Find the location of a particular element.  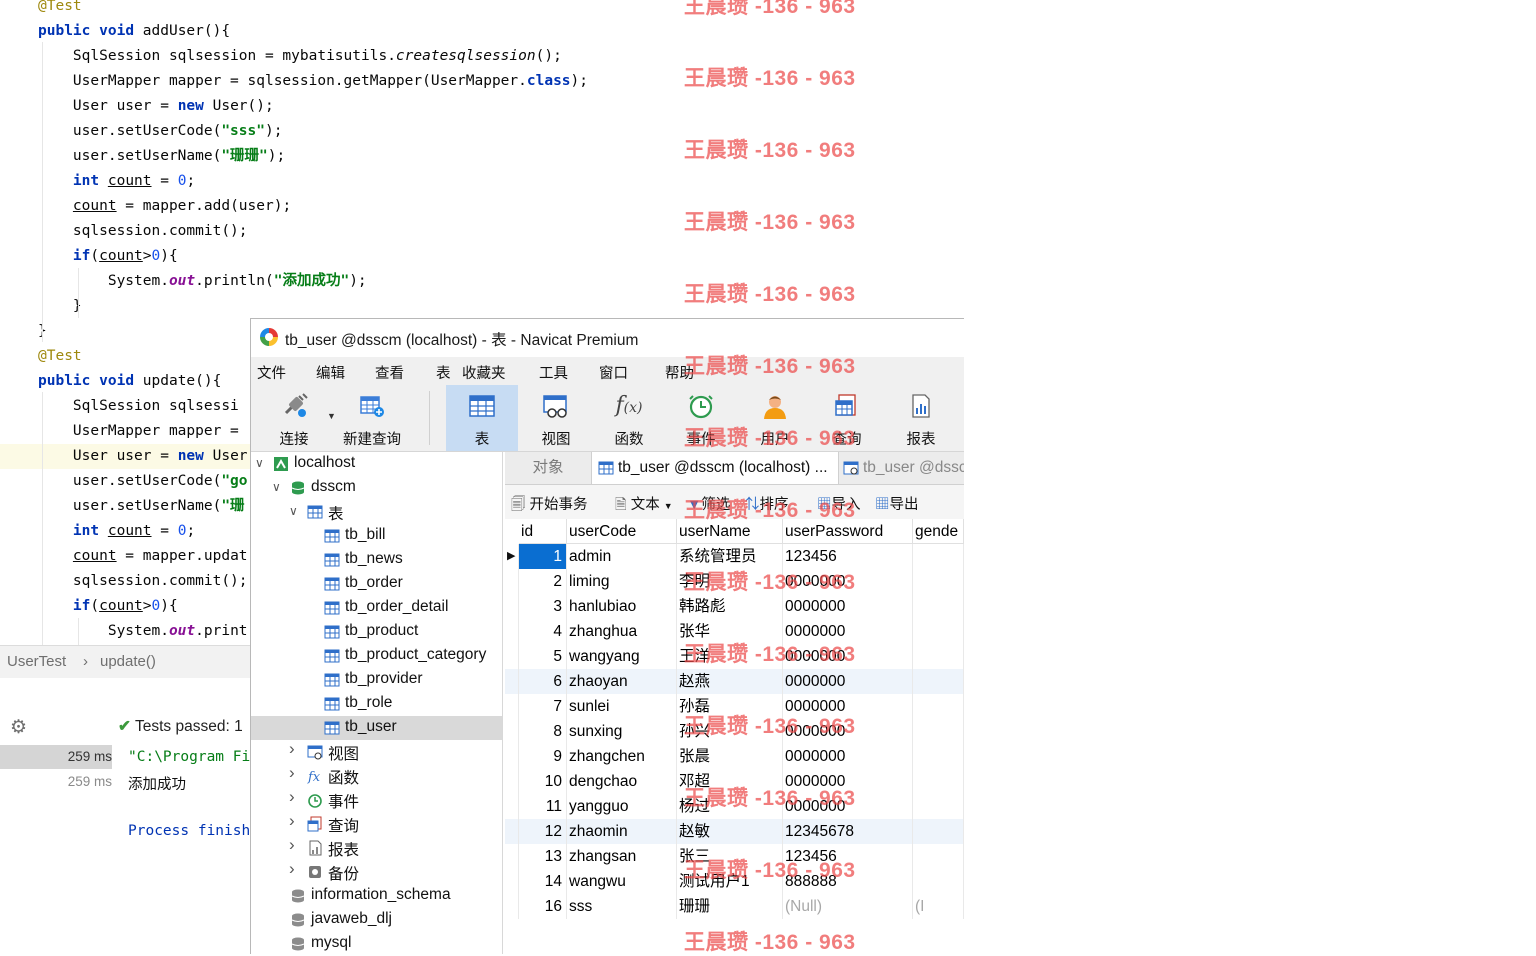

cell-userCode: sss is located at coordinates (622, 906).